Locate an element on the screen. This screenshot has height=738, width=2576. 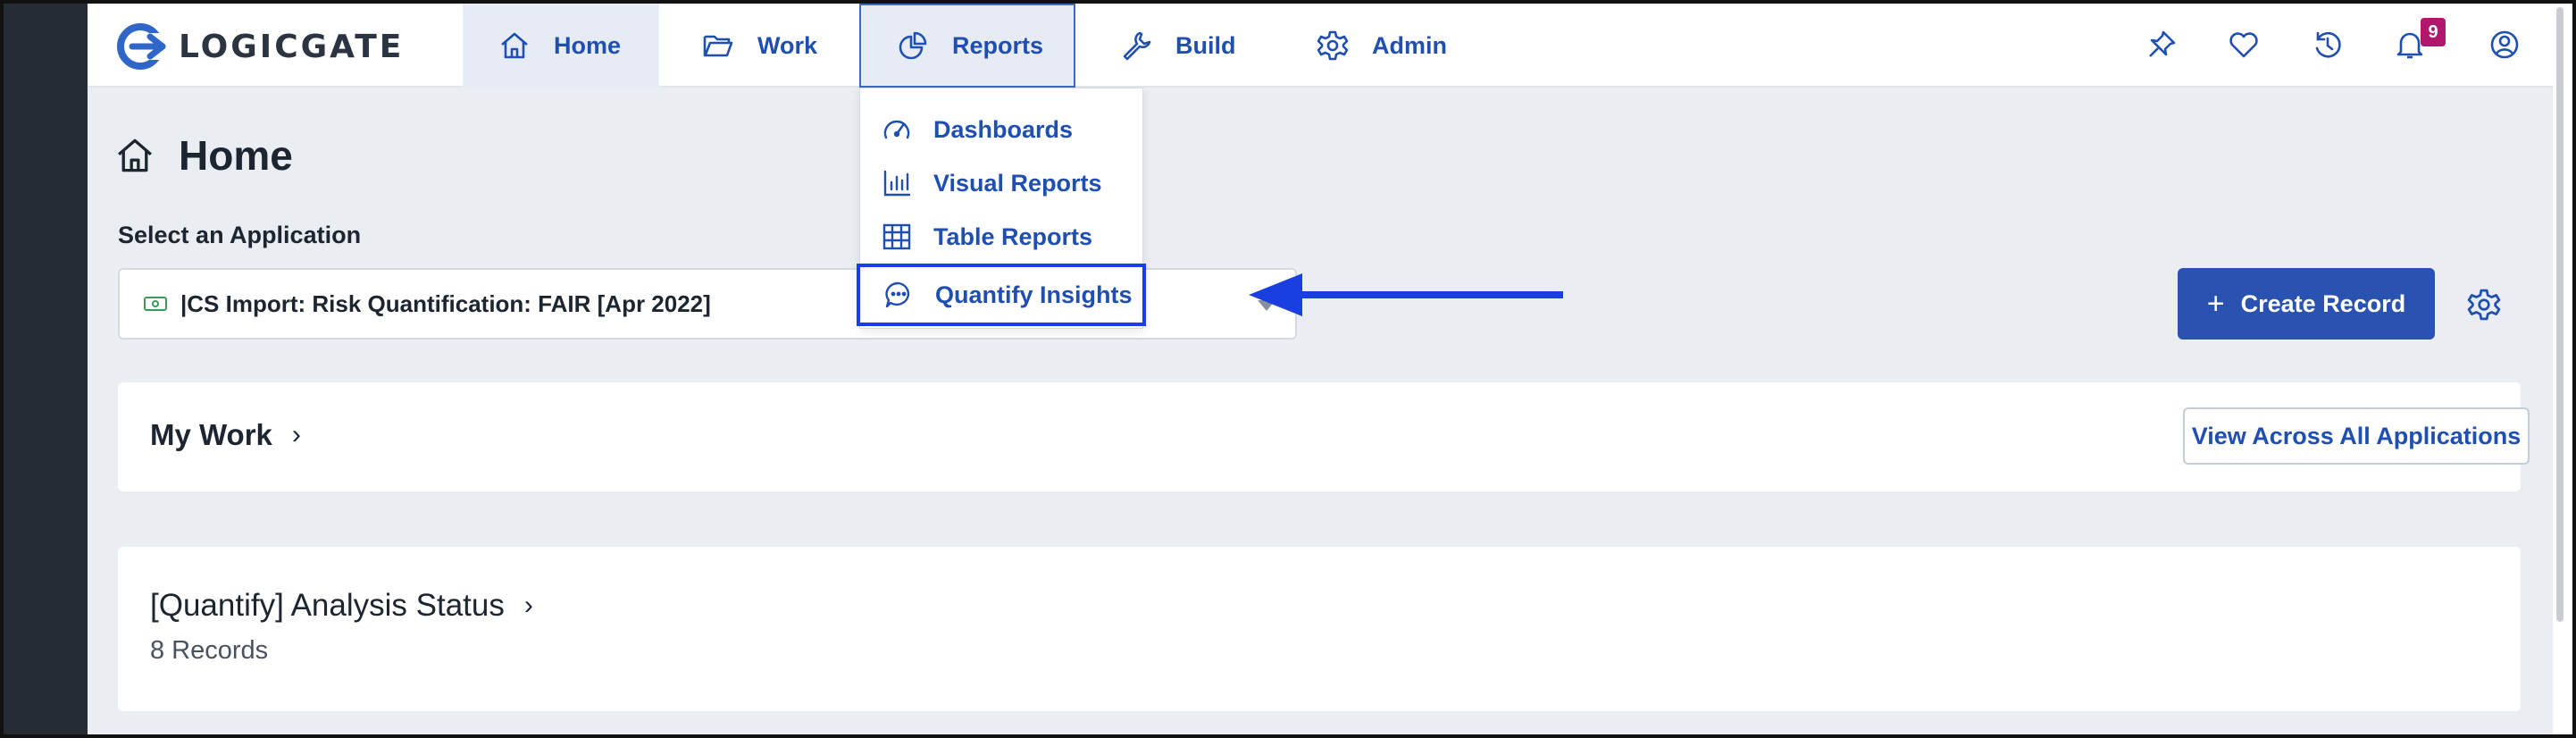
create-record-label: Create Record is located at coordinates (2323, 303).